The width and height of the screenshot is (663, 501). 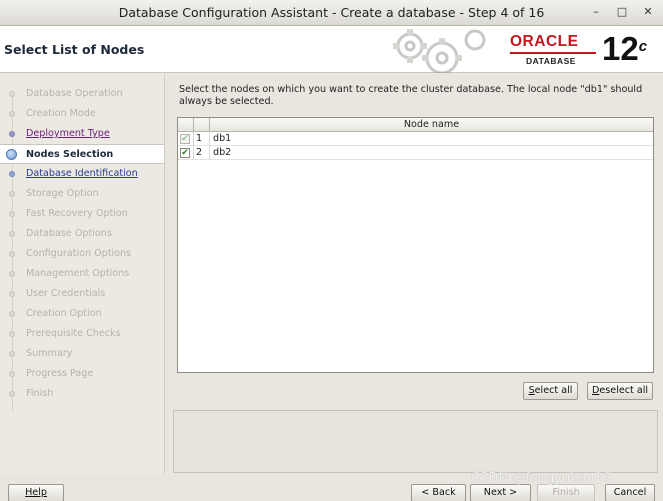 I want to click on step-label: Database Options, so click(x=69, y=233).